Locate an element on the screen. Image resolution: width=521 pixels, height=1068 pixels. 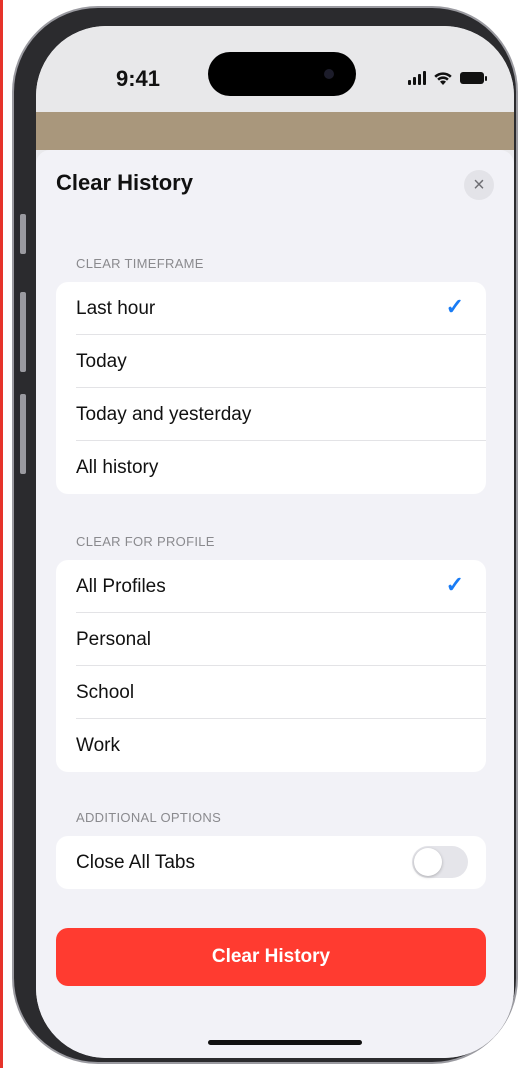
close-all-tabs-row: Close All Tabs is located at coordinates (271, 862).